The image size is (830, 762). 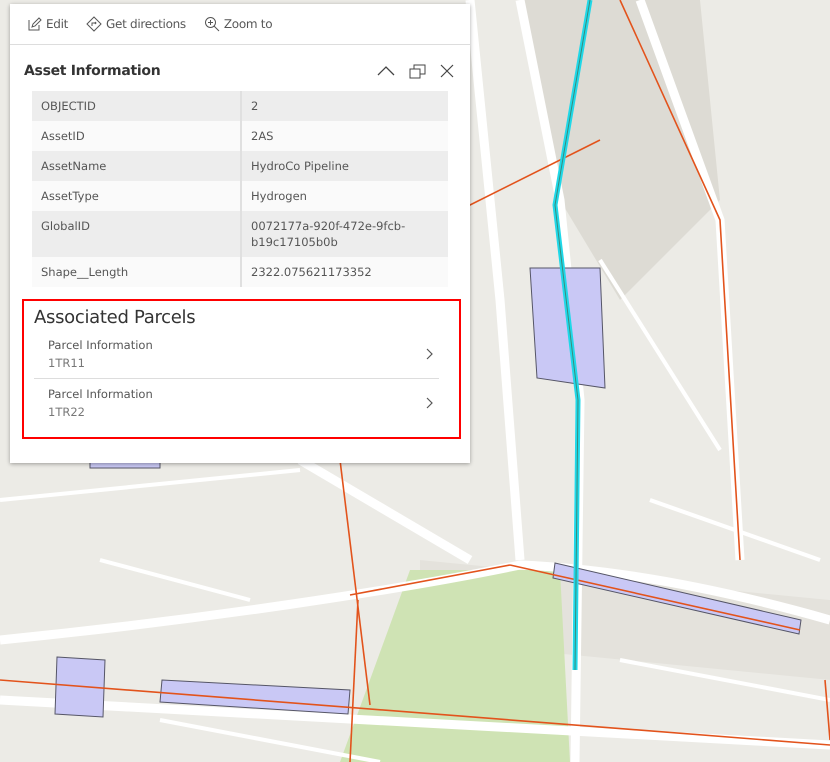 What do you see at coordinates (136, 106) in the screenshot?
I see `field-name: OBJECTID` at bounding box center [136, 106].